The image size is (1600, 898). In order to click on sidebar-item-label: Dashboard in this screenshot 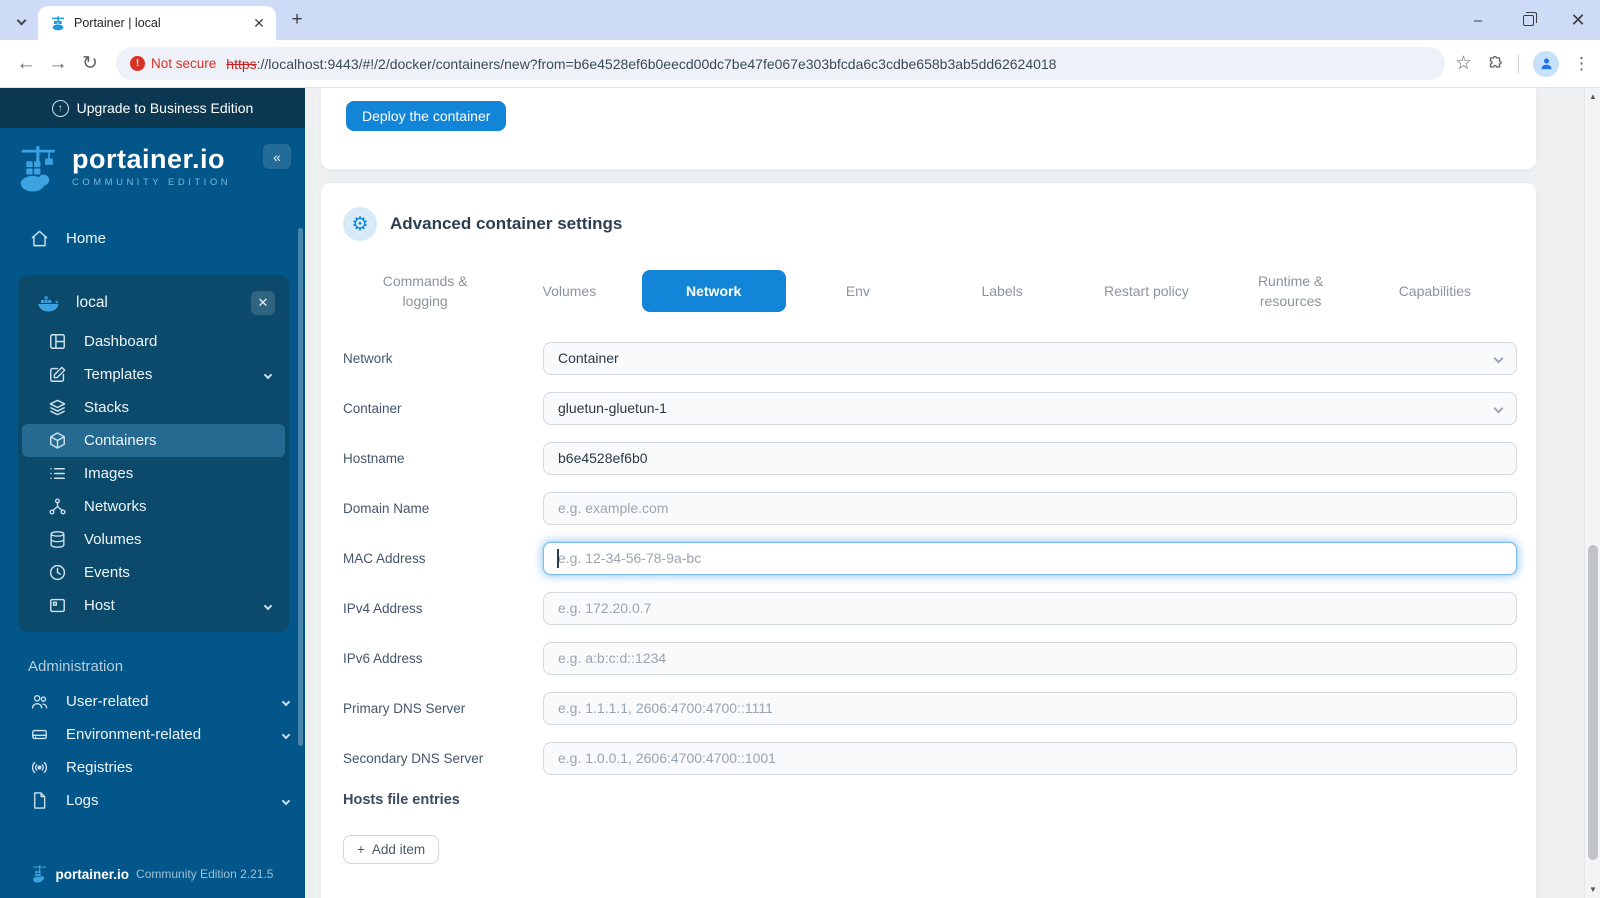, I will do `click(121, 341)`.